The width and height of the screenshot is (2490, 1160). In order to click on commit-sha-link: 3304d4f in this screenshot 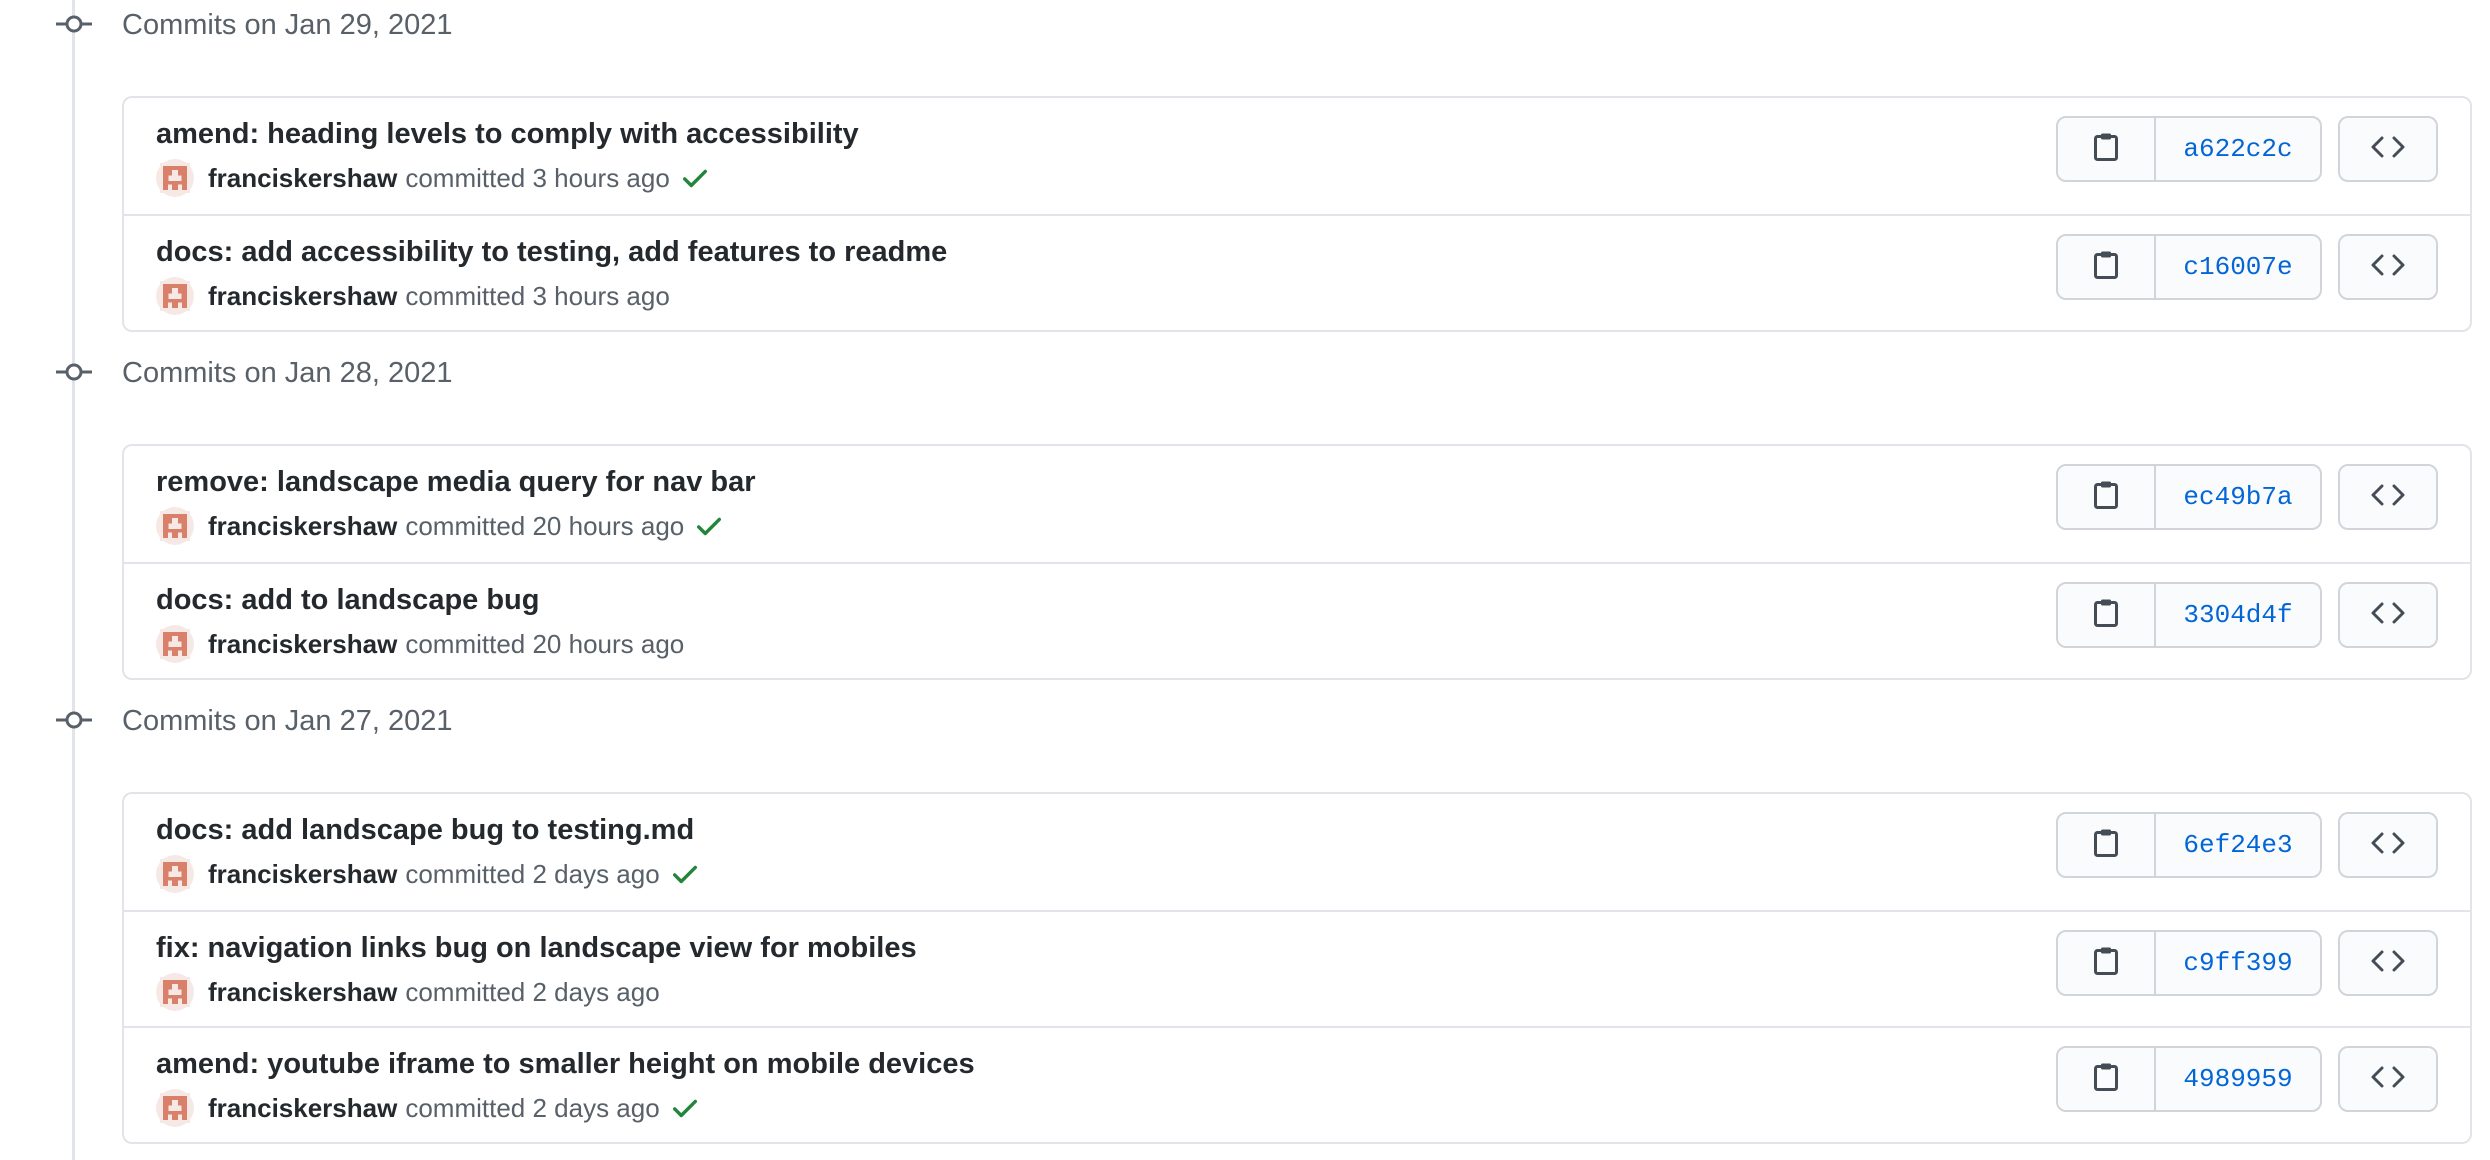, I will do `click(2238, 615)`.